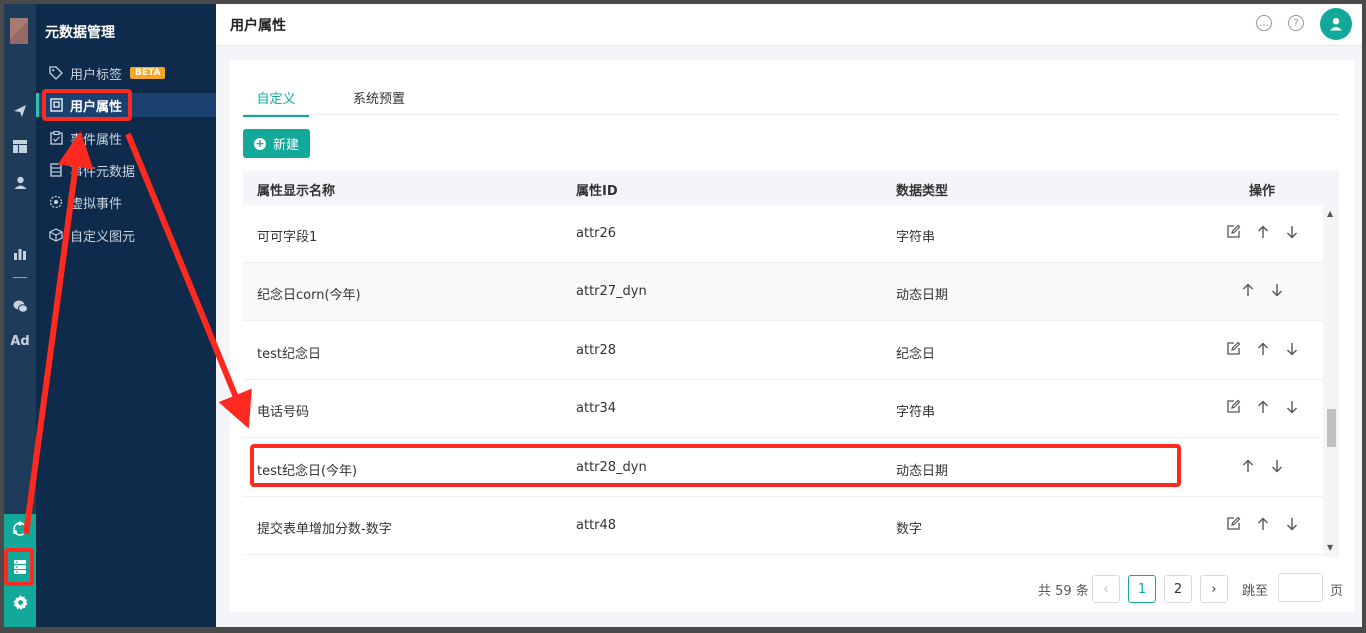 Image resolution: width=1366 pixels, height=633 pixels. I want to click on annotation-arrows, so click(137, 333).